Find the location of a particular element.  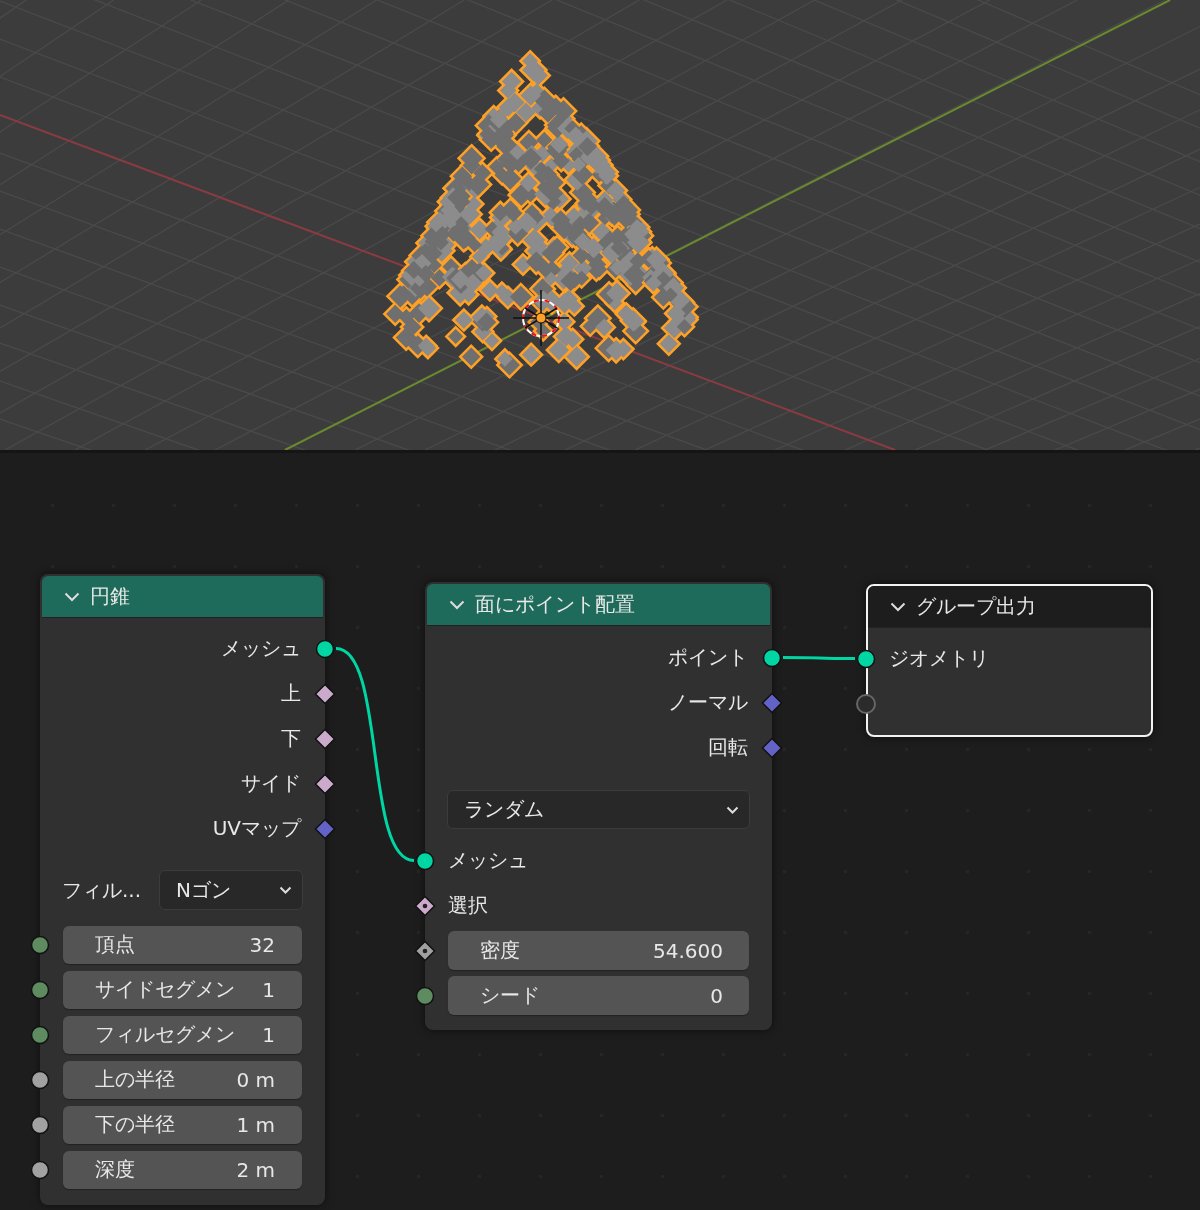

node-panel: 面にポイント配置 ポイント ノーマル 回転 ランダム メッシュ 選択 密度 54.600 シード 0 is located at coordinates (598, 806).